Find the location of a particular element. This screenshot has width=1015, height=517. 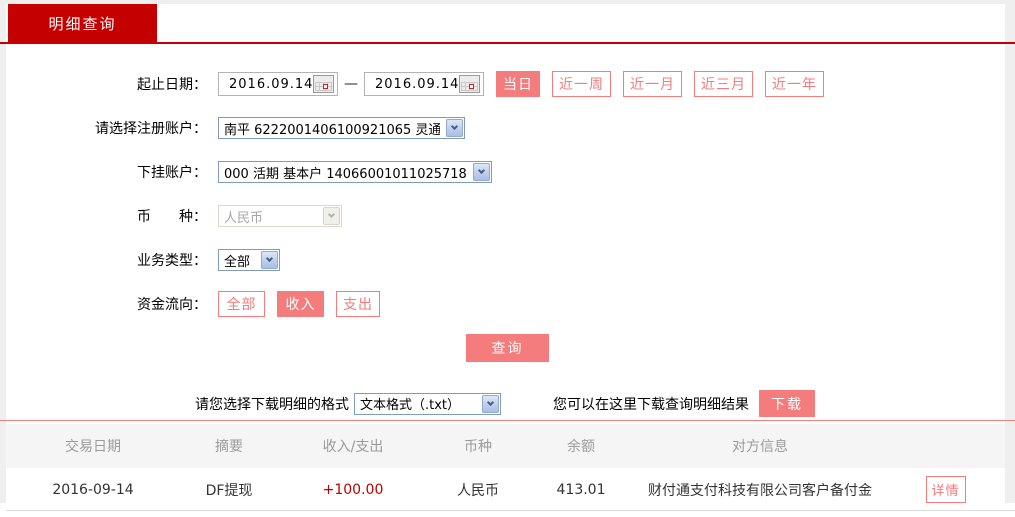

download-row: 请您选择下载明细的格式 文本格式（.txt） 您可以在这里下载查询明细结果 下载 is located at coordinates (505, 403).